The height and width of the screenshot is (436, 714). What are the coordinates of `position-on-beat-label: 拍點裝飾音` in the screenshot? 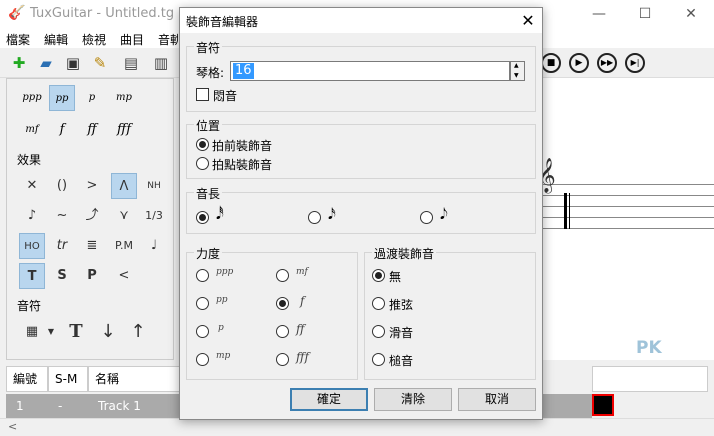 It's located at (242, 165).